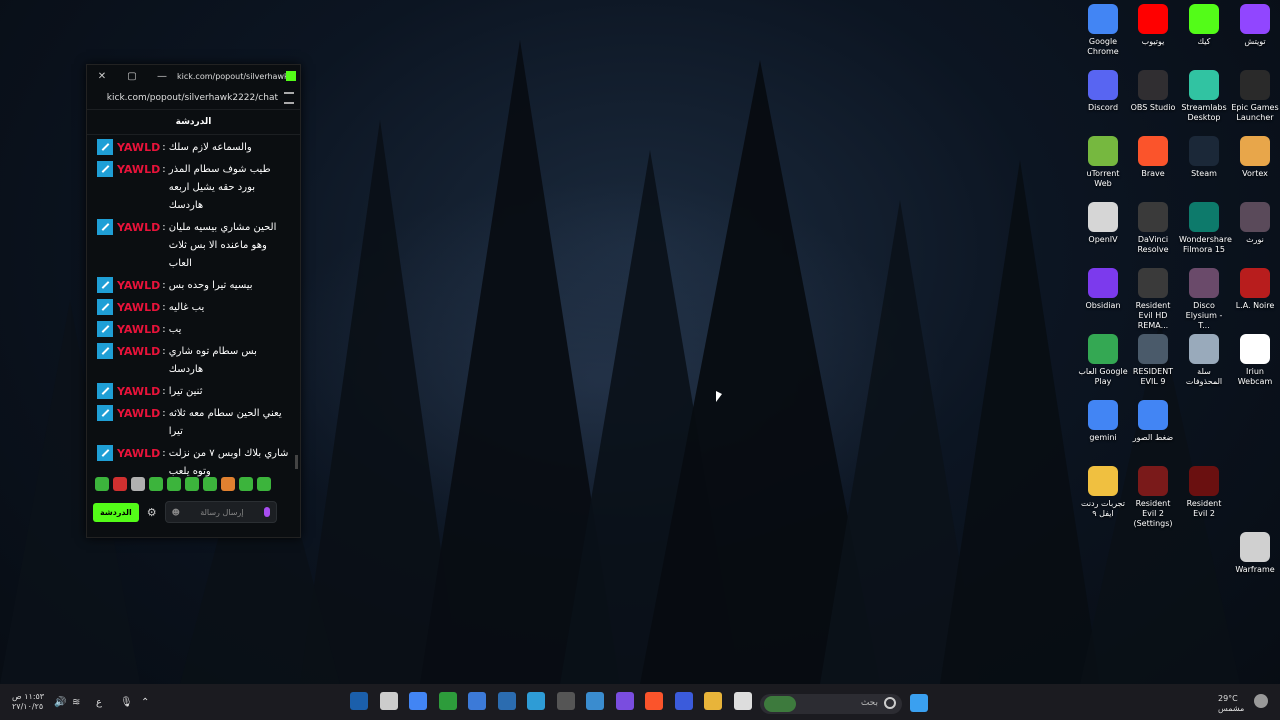 The height and width of the screenshot is (720, 1280). Describe the element at coordinates (1103, 508) in the screenshot. I see `desktop-icon-label: تجربات ردنت ايفل ٩` at that location.